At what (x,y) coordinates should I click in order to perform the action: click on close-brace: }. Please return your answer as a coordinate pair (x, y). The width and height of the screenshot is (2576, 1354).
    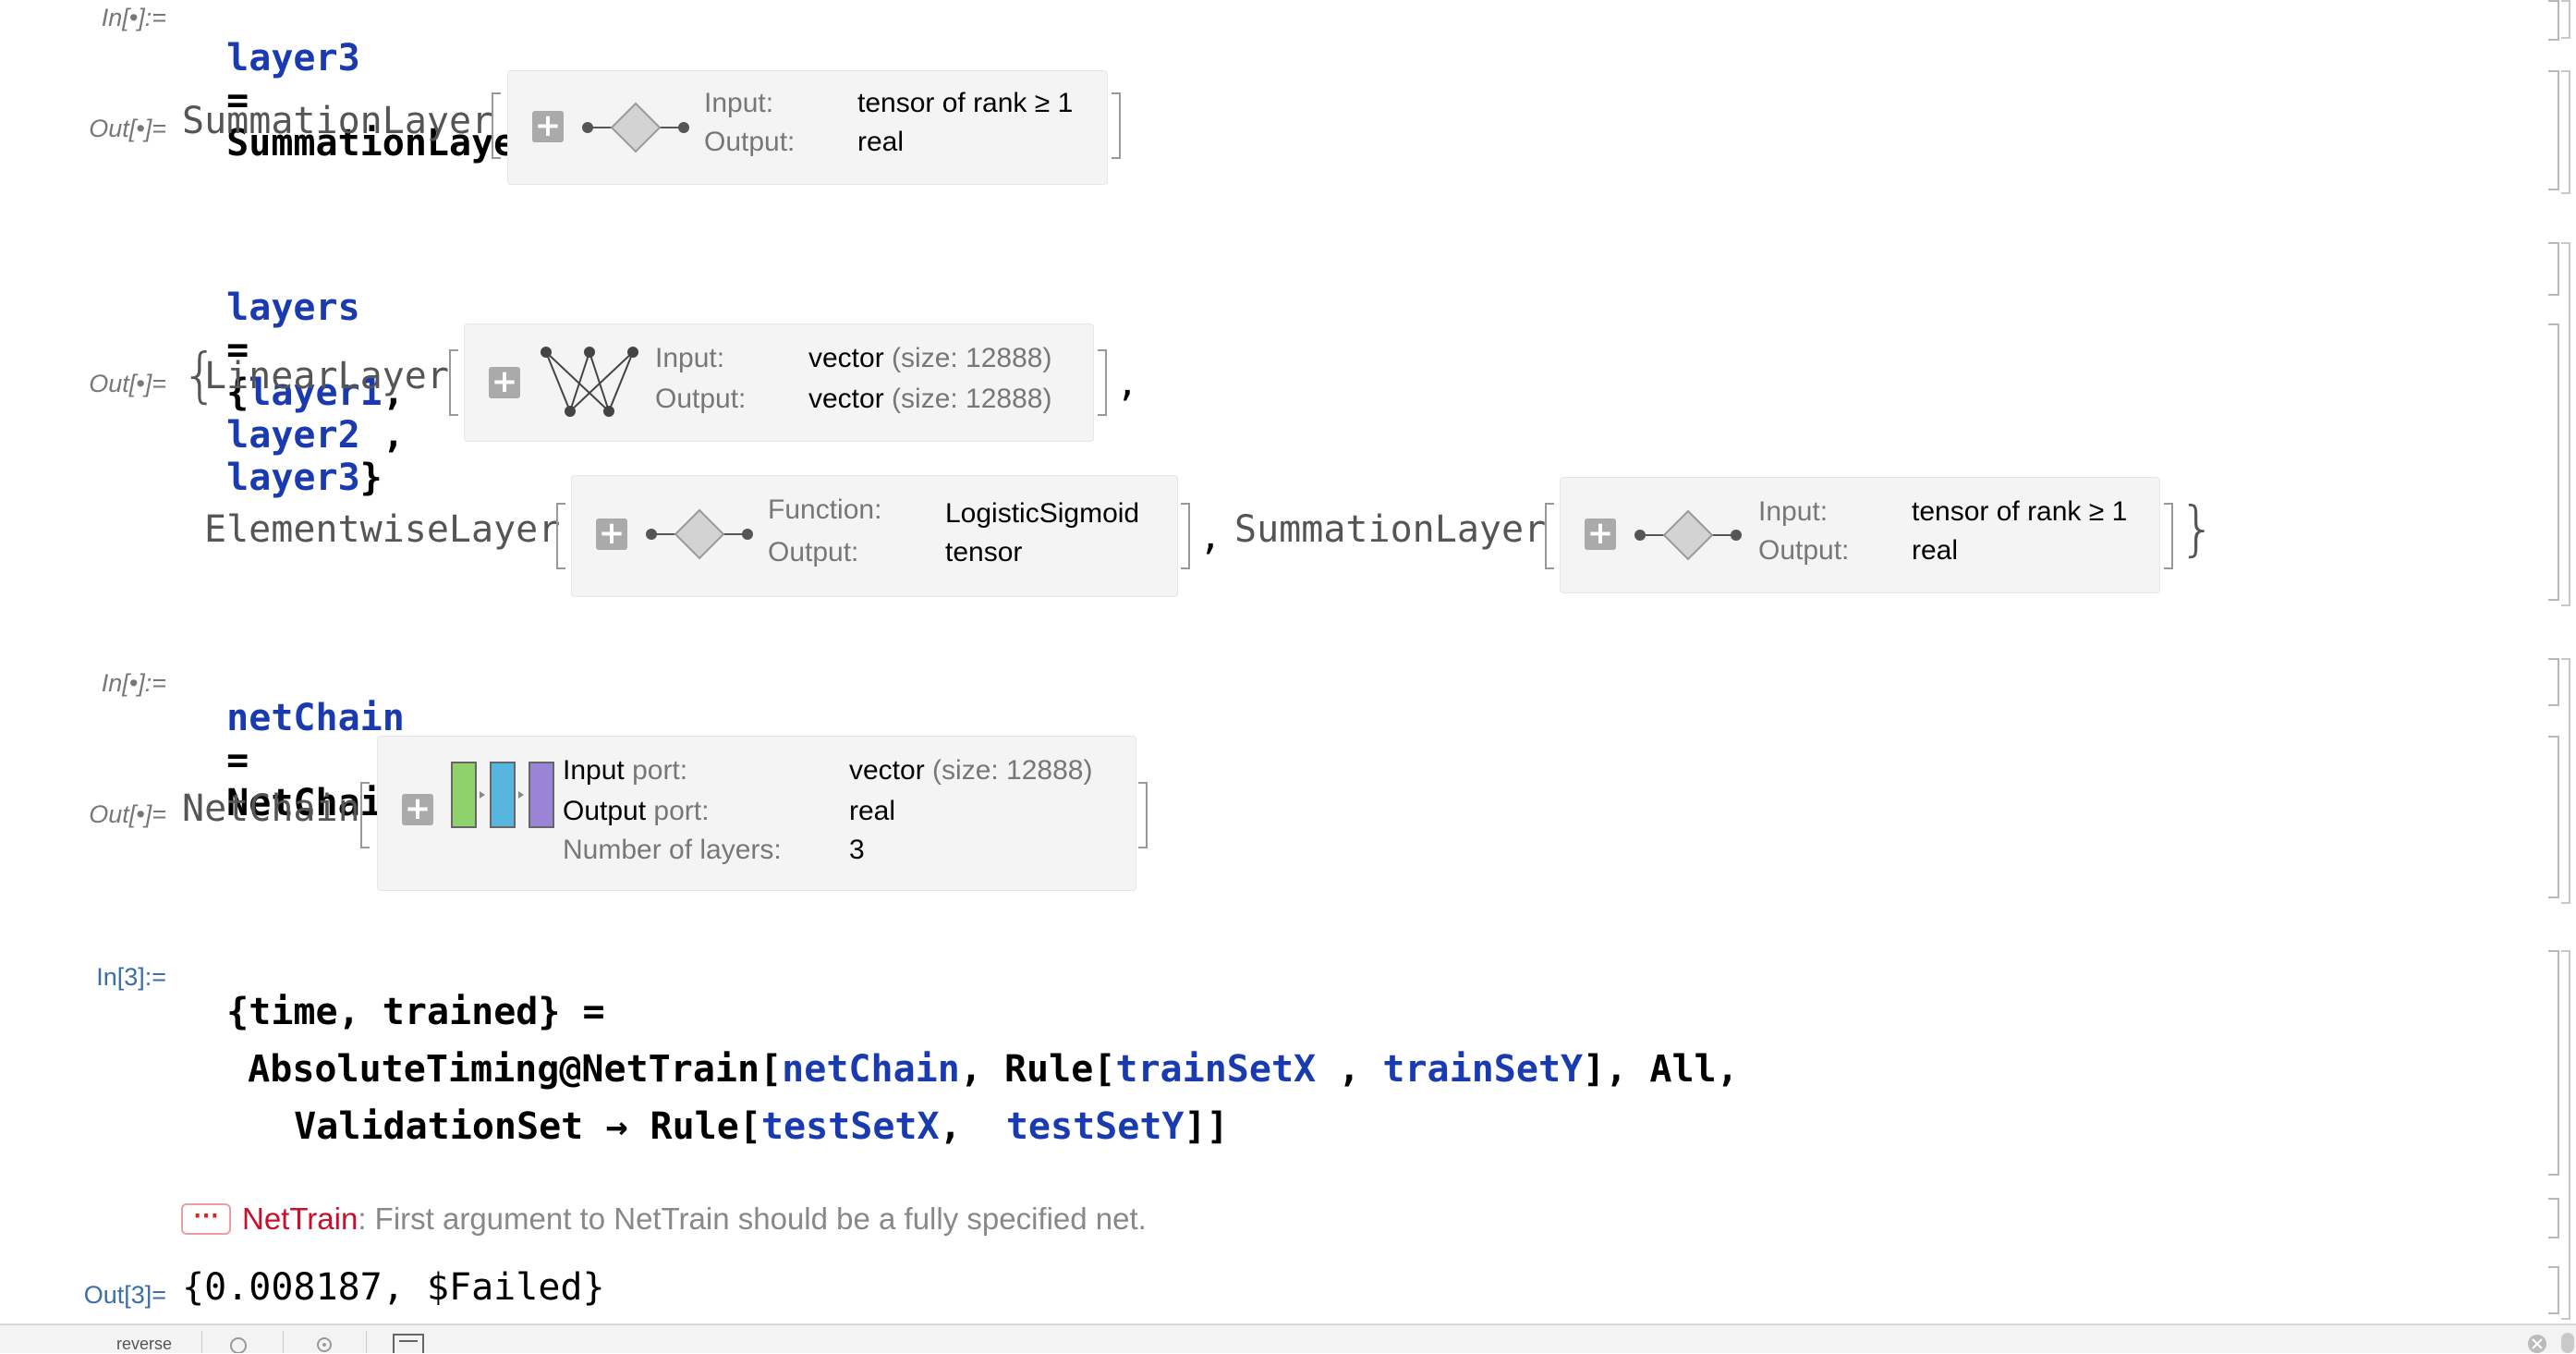
    Looking at the image, I should click on (371, 478).